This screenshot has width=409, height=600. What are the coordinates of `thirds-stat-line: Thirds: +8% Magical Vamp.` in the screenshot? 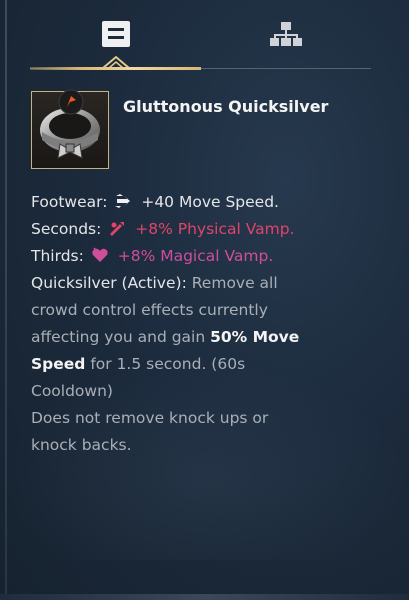 It's located at (206, 256).